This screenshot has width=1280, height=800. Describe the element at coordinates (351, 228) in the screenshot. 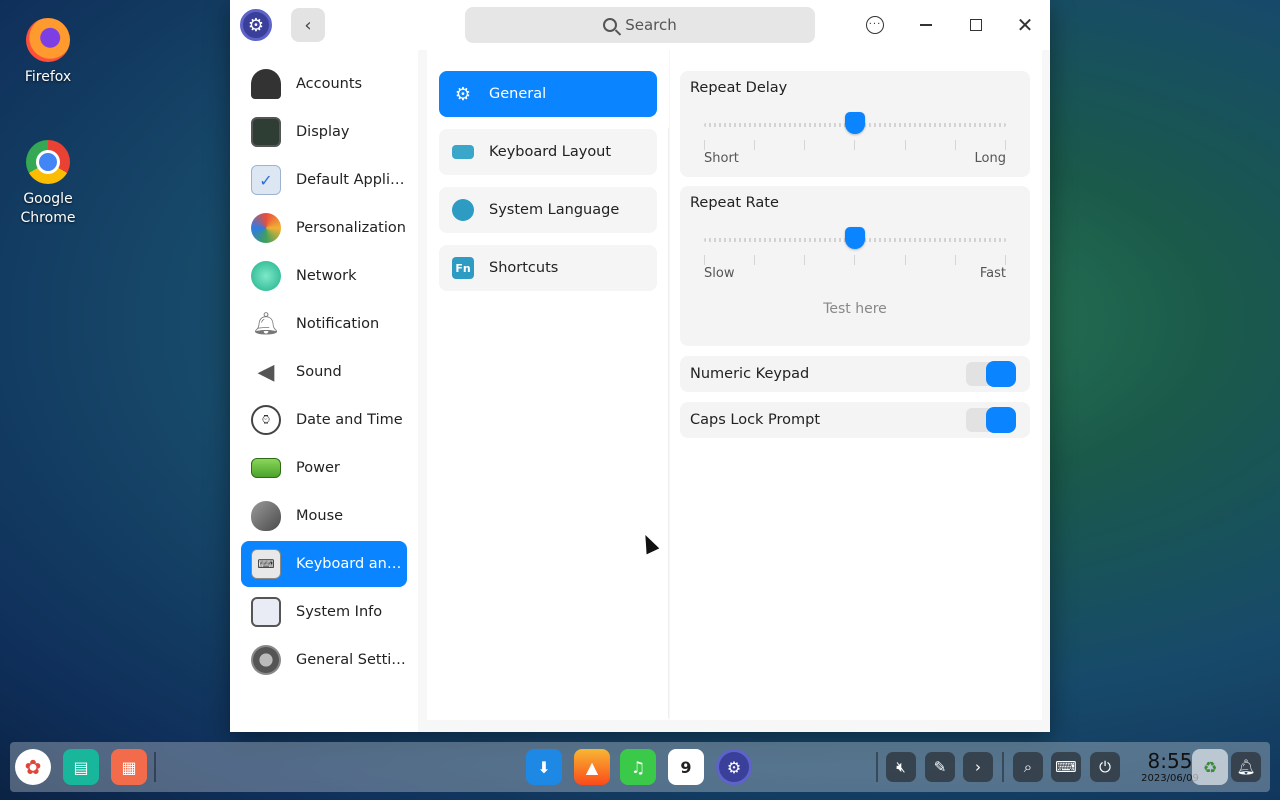

I see `sidebar-item-label: Personalization` at that location.